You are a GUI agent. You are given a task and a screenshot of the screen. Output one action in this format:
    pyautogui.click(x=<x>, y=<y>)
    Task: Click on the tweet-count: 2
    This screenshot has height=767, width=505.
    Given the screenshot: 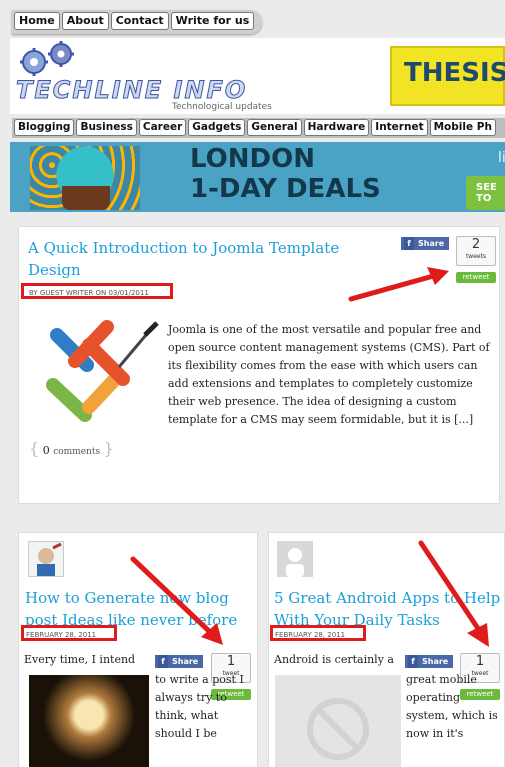 What is the action you would take?
    pyautogui.click(x=476, y=244)
    